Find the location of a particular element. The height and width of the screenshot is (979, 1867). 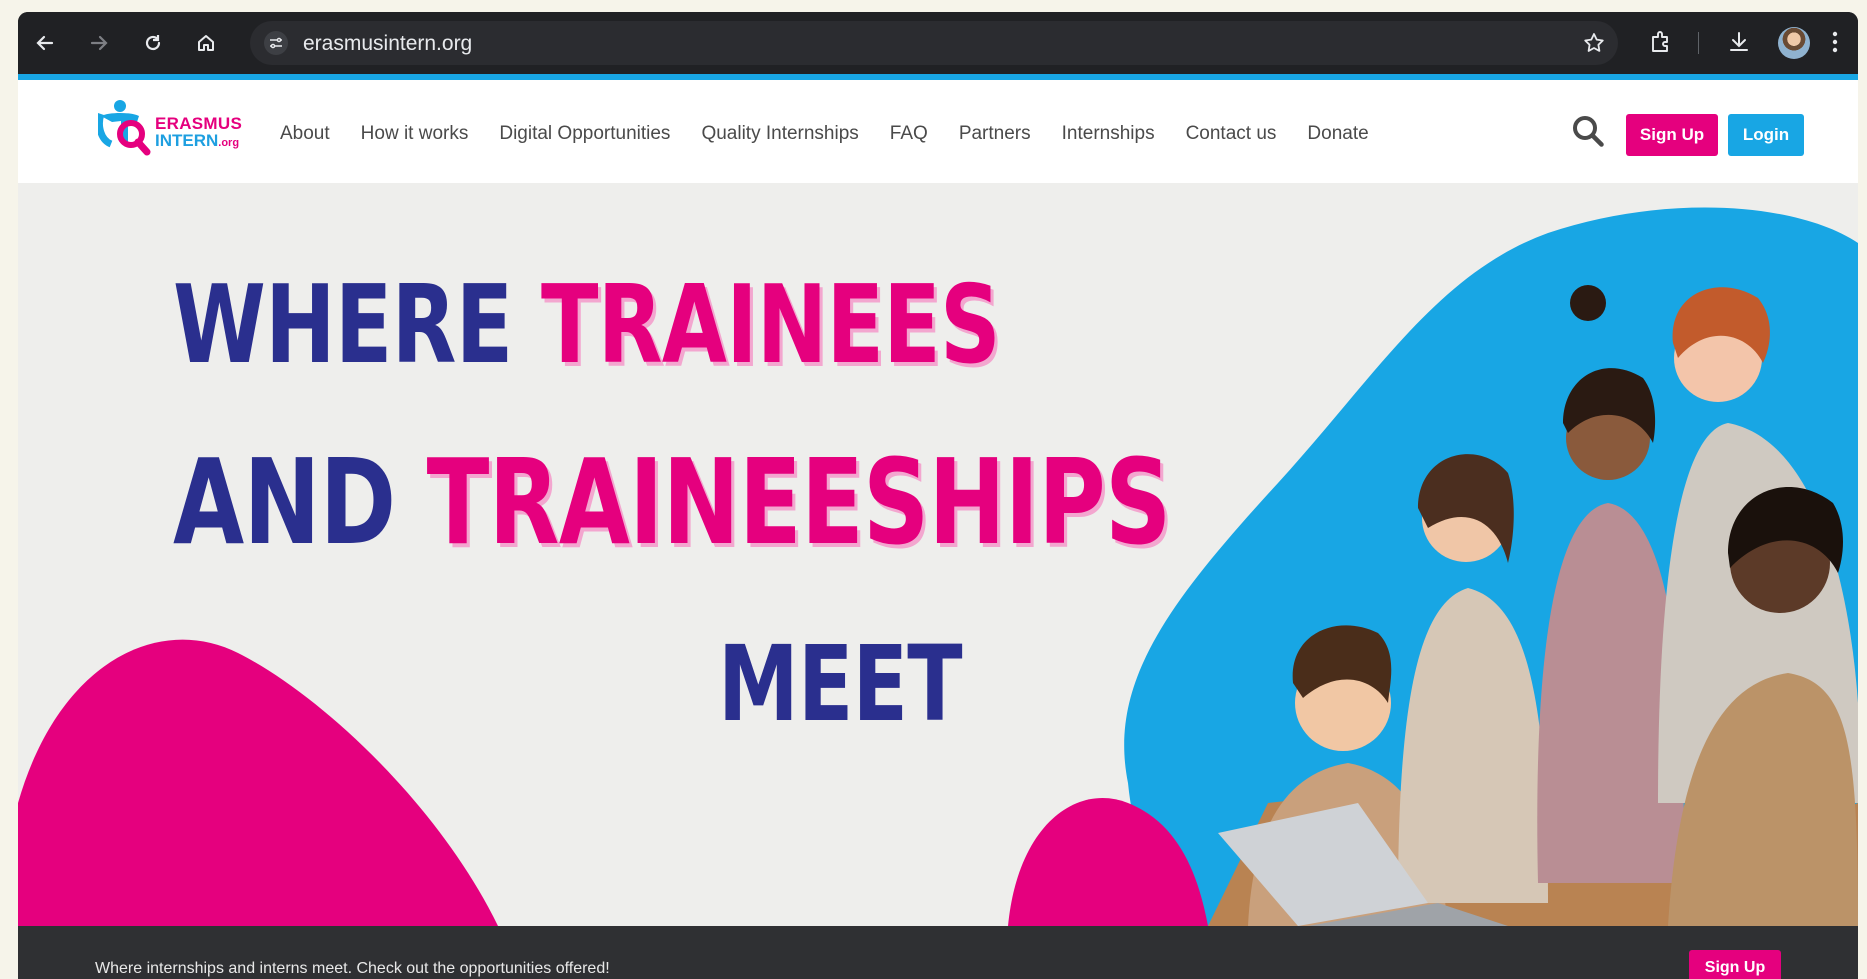

site-settings-icon is located at coordinates (276, 43).